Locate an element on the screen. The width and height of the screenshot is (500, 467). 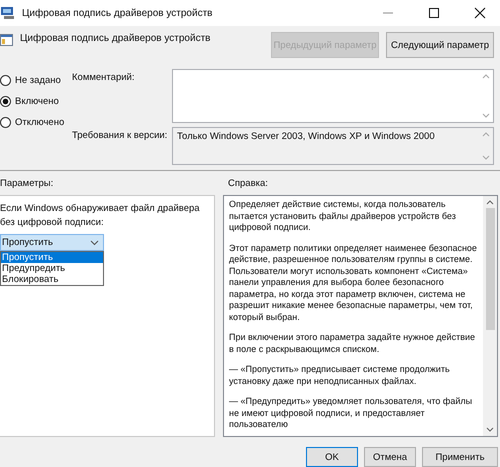
action-dropdown: Пропустить is located at coordinates (52, 242).